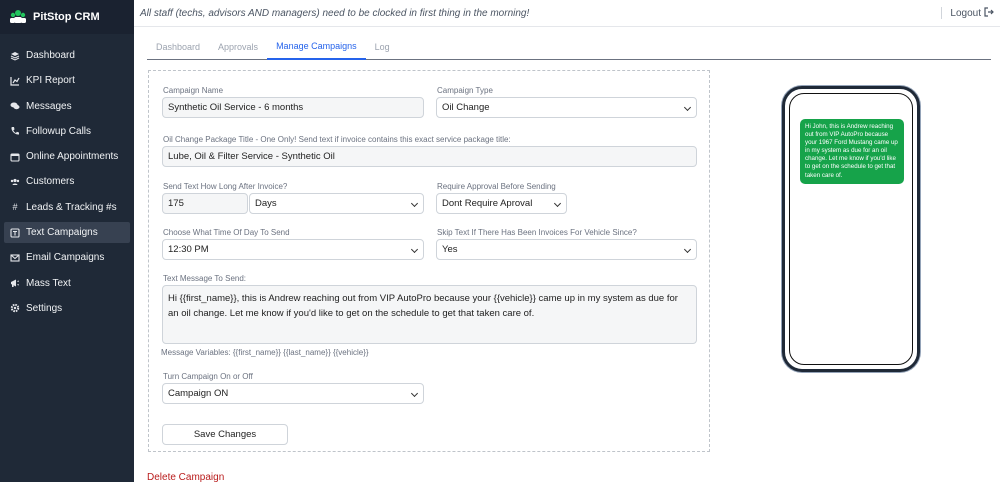  I want to click on logout-button: Logout, so click(972, 13).